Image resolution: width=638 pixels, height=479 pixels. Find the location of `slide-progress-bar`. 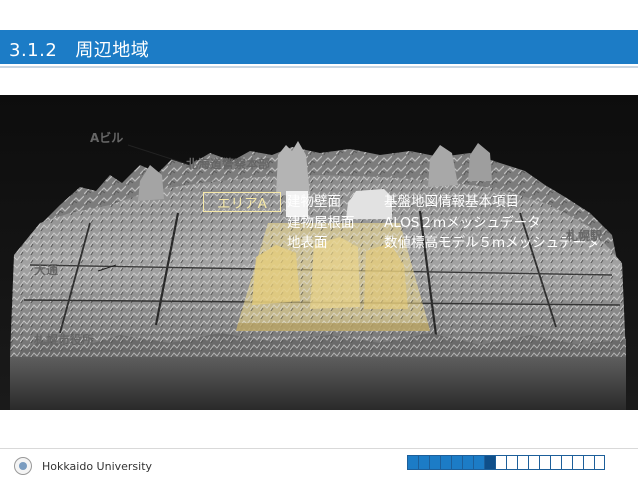

slide-progress-bar is located at coordinates (506, 462).